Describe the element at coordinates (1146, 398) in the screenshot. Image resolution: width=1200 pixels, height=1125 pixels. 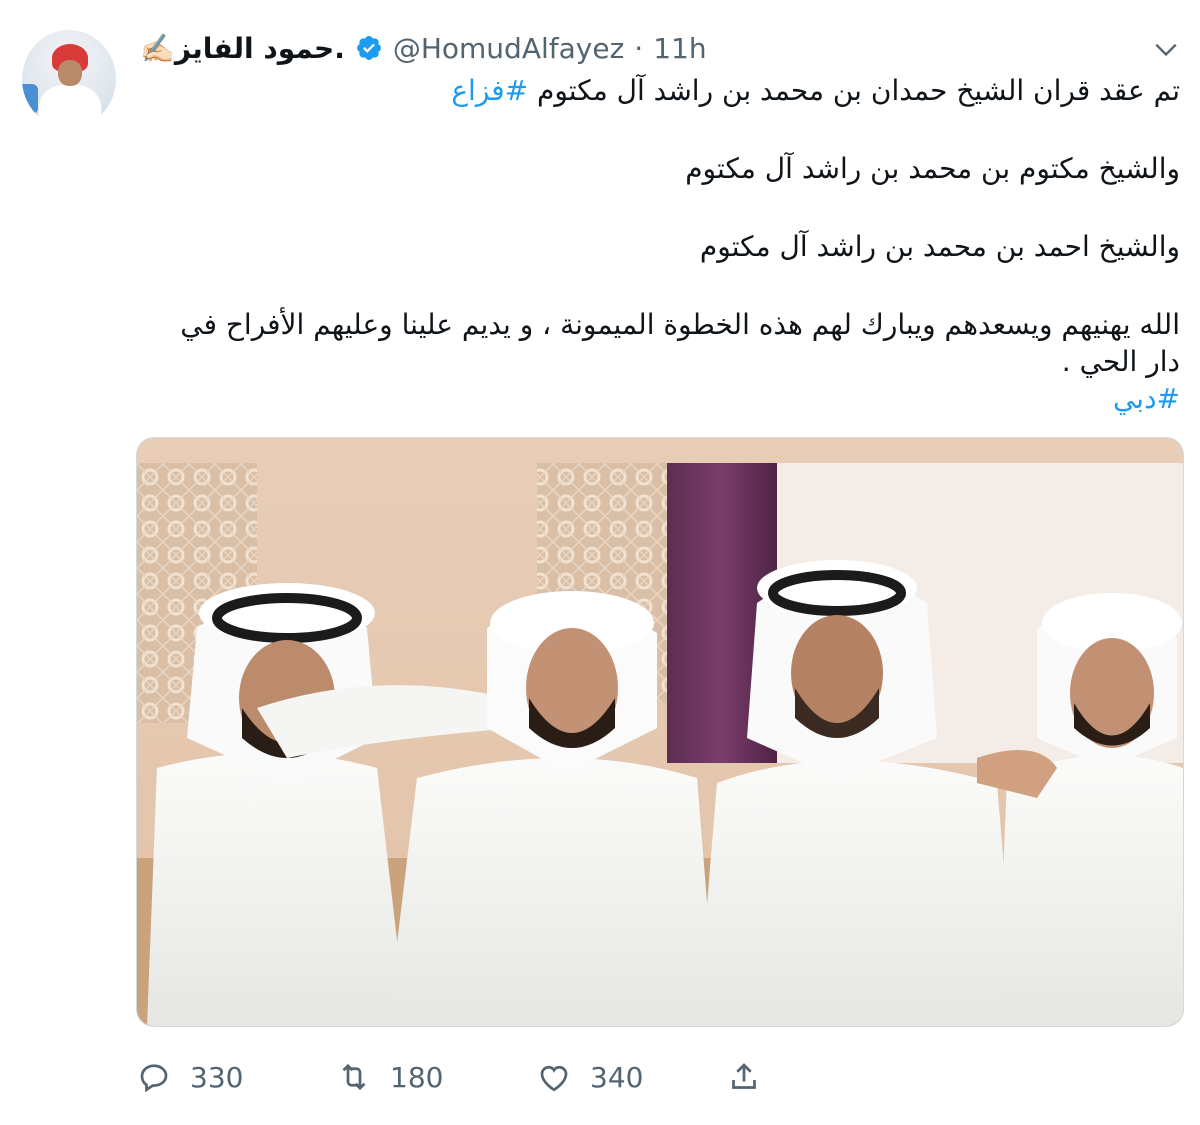
I see `hashtag-link-dubai: #دبي` at that location.